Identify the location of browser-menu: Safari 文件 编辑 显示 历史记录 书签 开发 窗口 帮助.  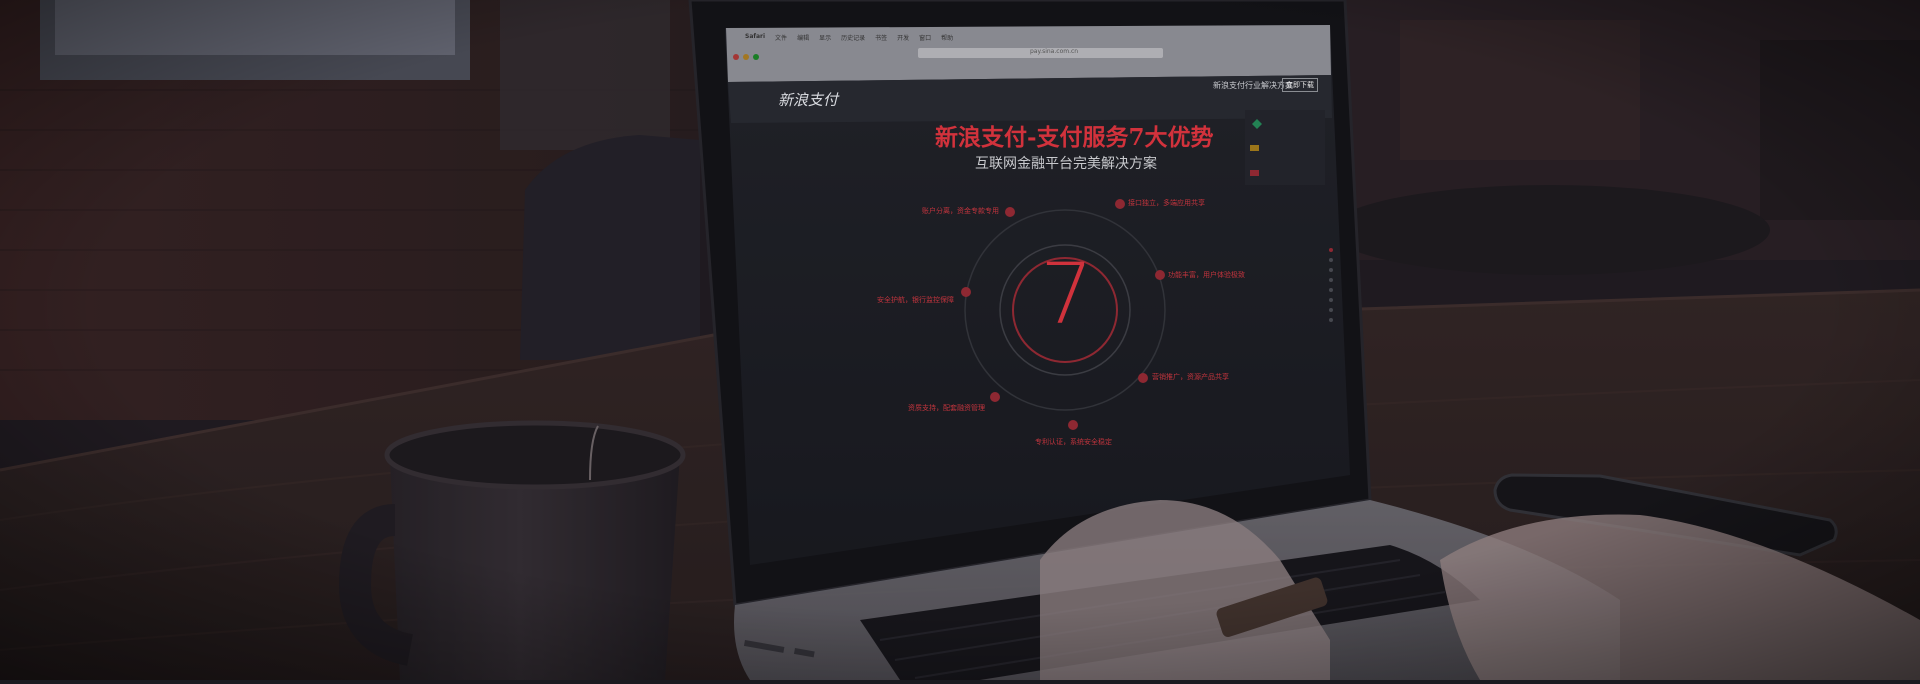
(849, 37).